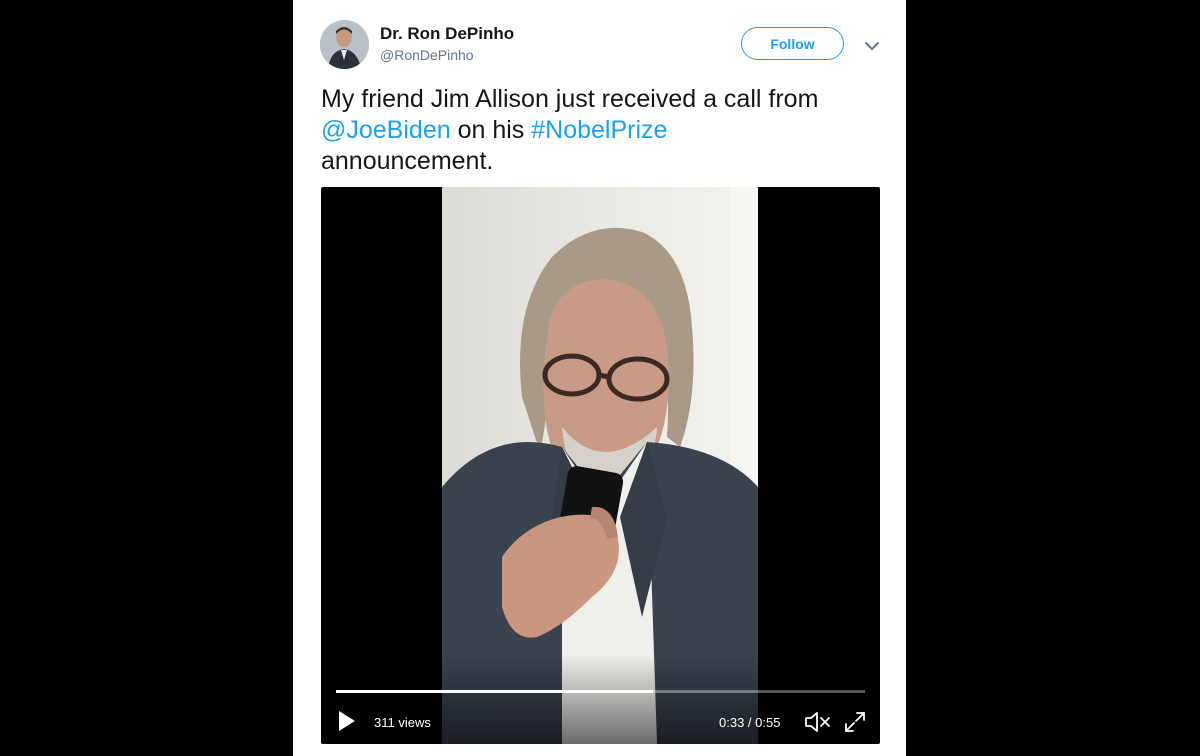 This screenshot has width=1200, height=756. What do you see at coordinates (347, 721) in the screenshot?
I see `play-icon` at bounding box center [347, 721].